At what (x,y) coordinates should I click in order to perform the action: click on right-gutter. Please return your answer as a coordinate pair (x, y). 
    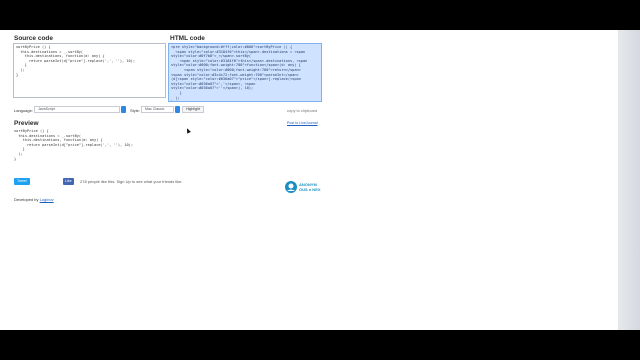
    Looking at the image, I should click on (629, 180).